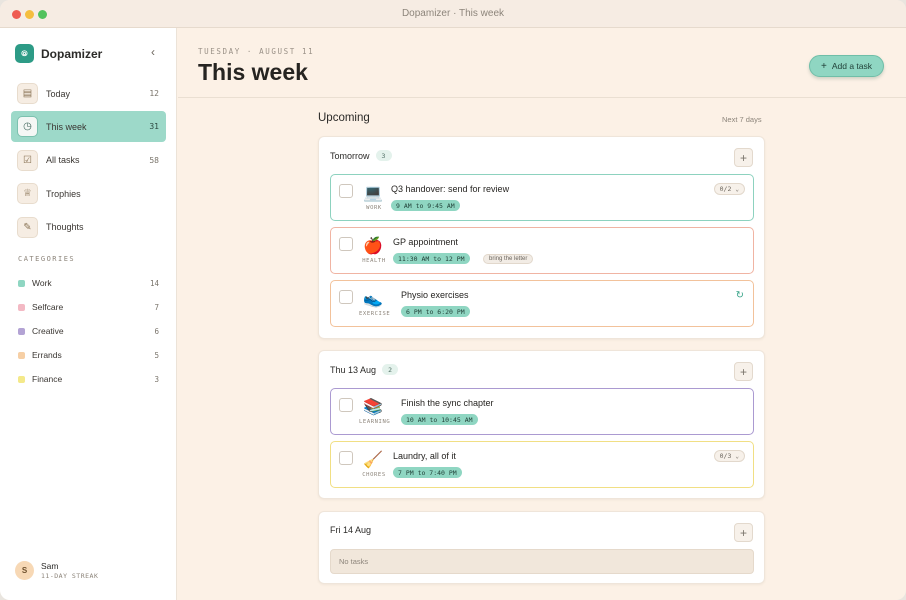 The height and width of the screenshot is (600, 906). Describe the element at coordinates (373, 193) in the screenshot. I see `laptop-icon: 💻` at that location.